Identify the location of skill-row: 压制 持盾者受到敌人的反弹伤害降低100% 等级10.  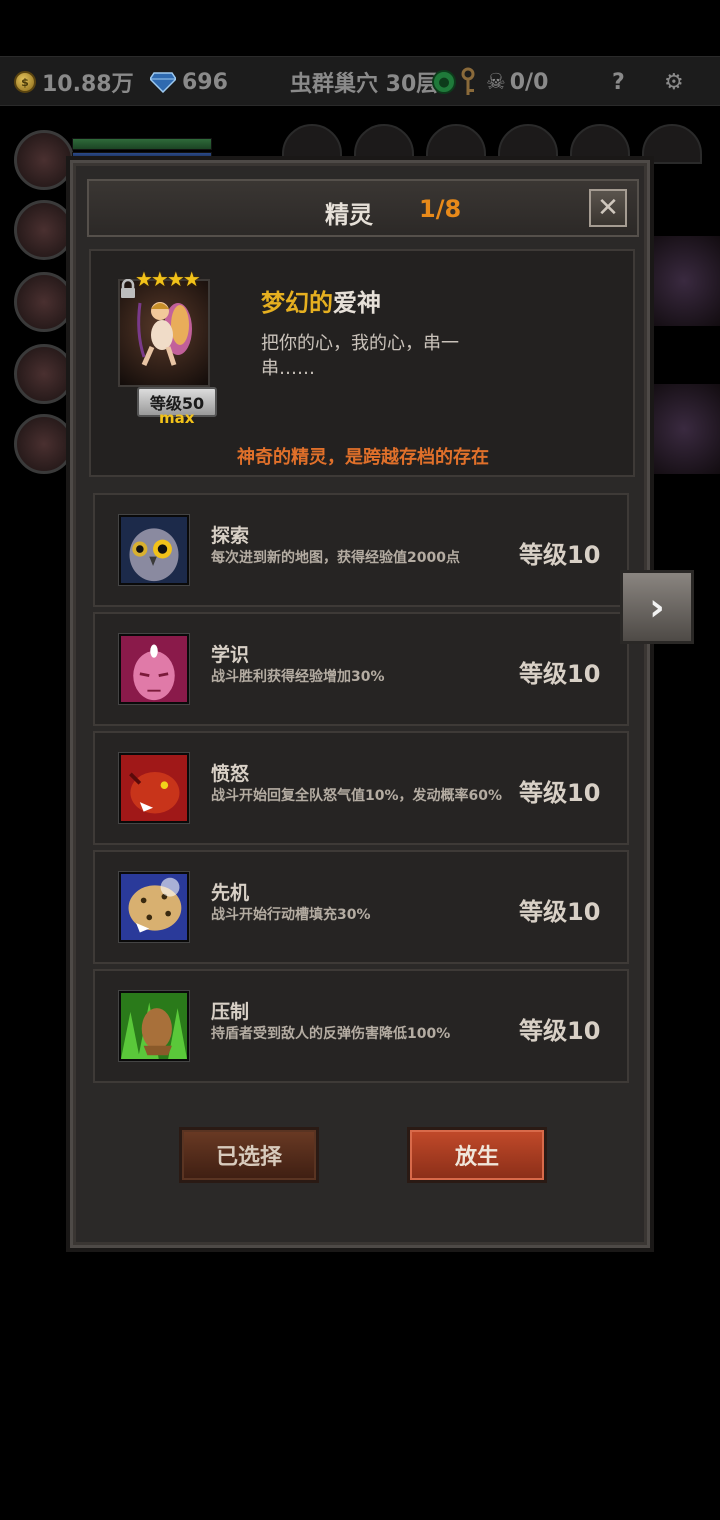
(361, 1026).